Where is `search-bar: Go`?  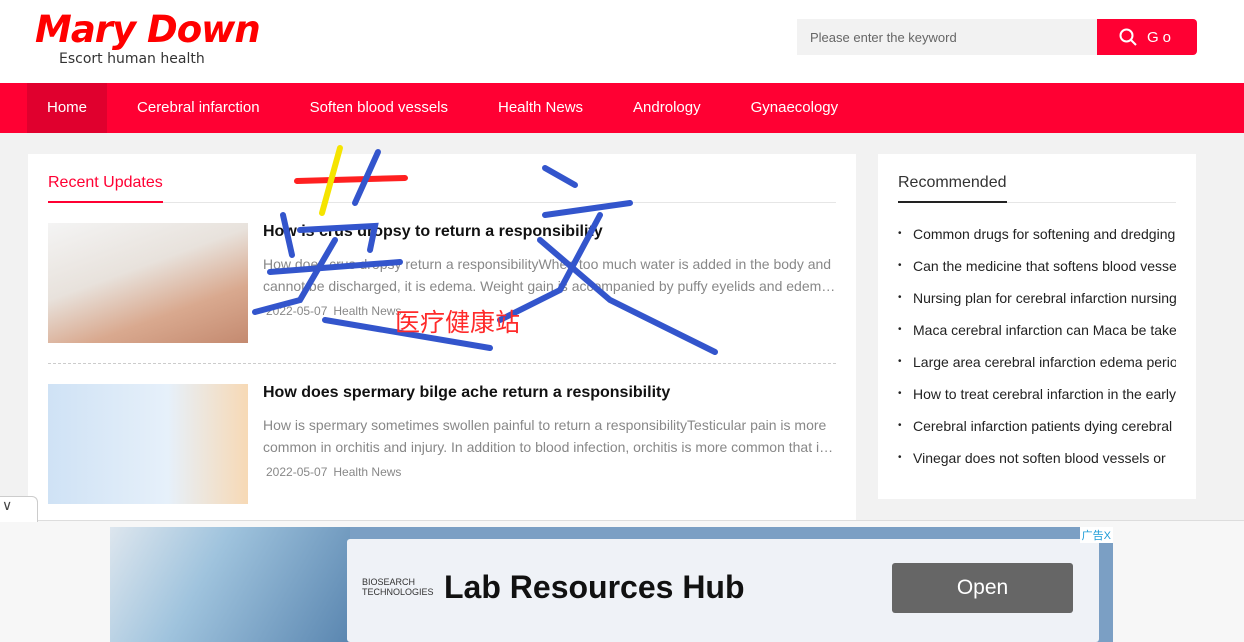 search-bar: Go is located at coordinates (997, 37).